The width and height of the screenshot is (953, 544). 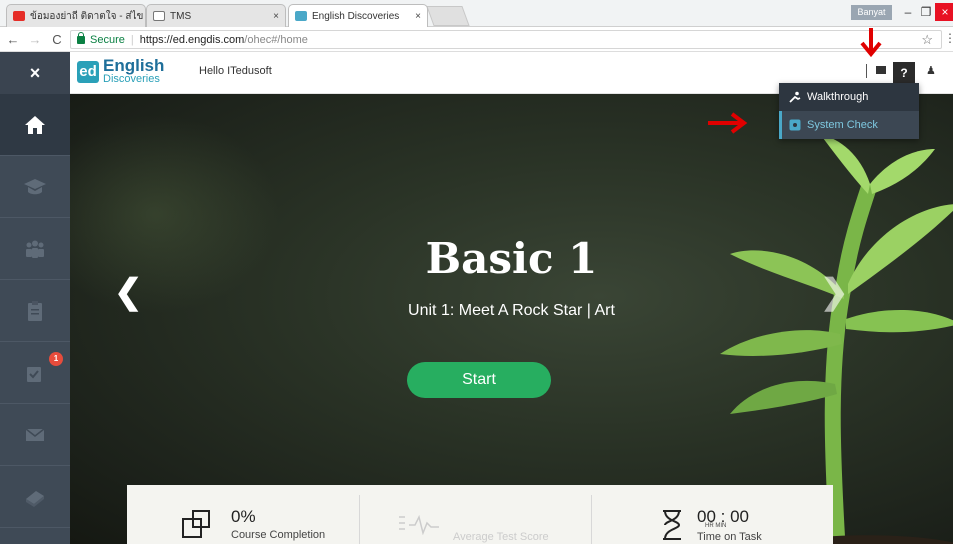 I want to click on browser-menu-icon: ⋮, so click(x=948, y=38).